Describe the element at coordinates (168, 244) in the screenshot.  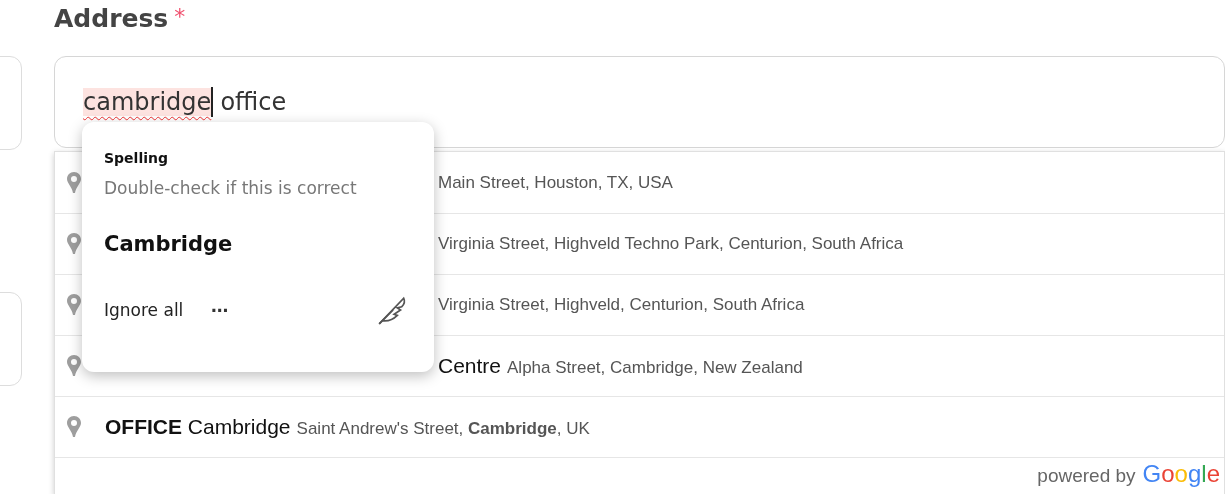
I see `spelling-suggestion: Cambridge` at that location.